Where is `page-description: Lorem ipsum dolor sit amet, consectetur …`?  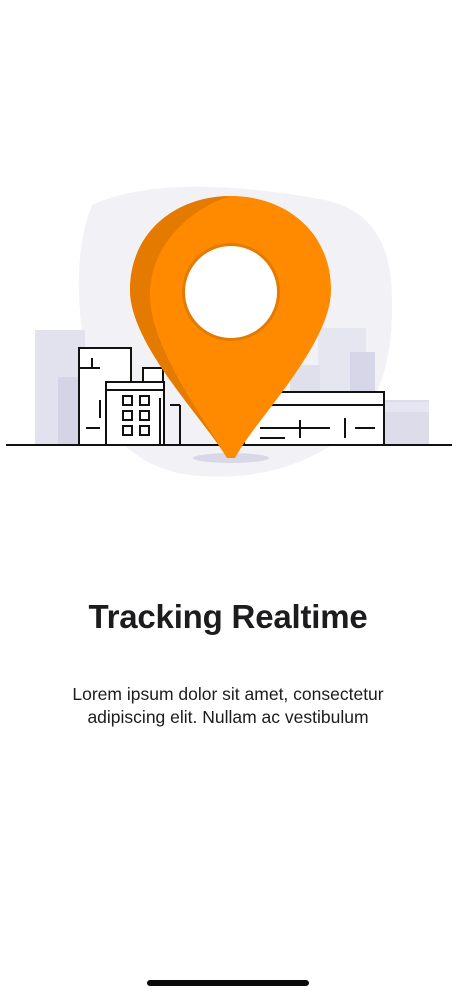 page-description: Lorem ipsum dolor sit amet, consectetur … is located at coordinates (228, 705).